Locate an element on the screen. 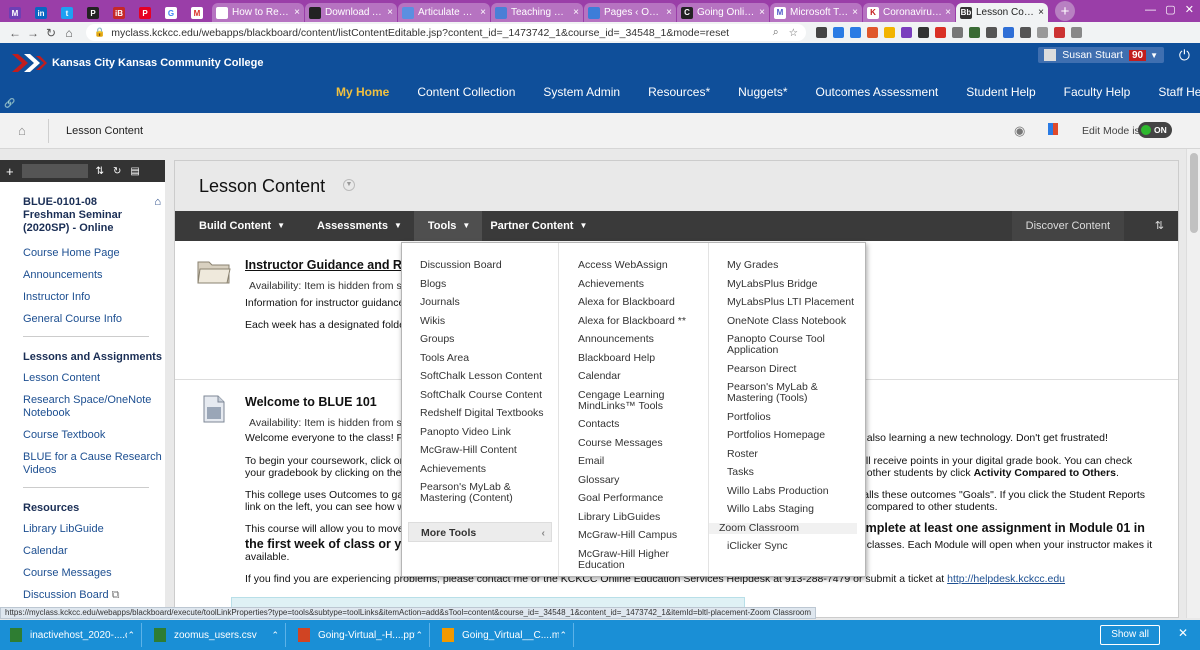  forward-icon: → is located at coordinates (33, 33).